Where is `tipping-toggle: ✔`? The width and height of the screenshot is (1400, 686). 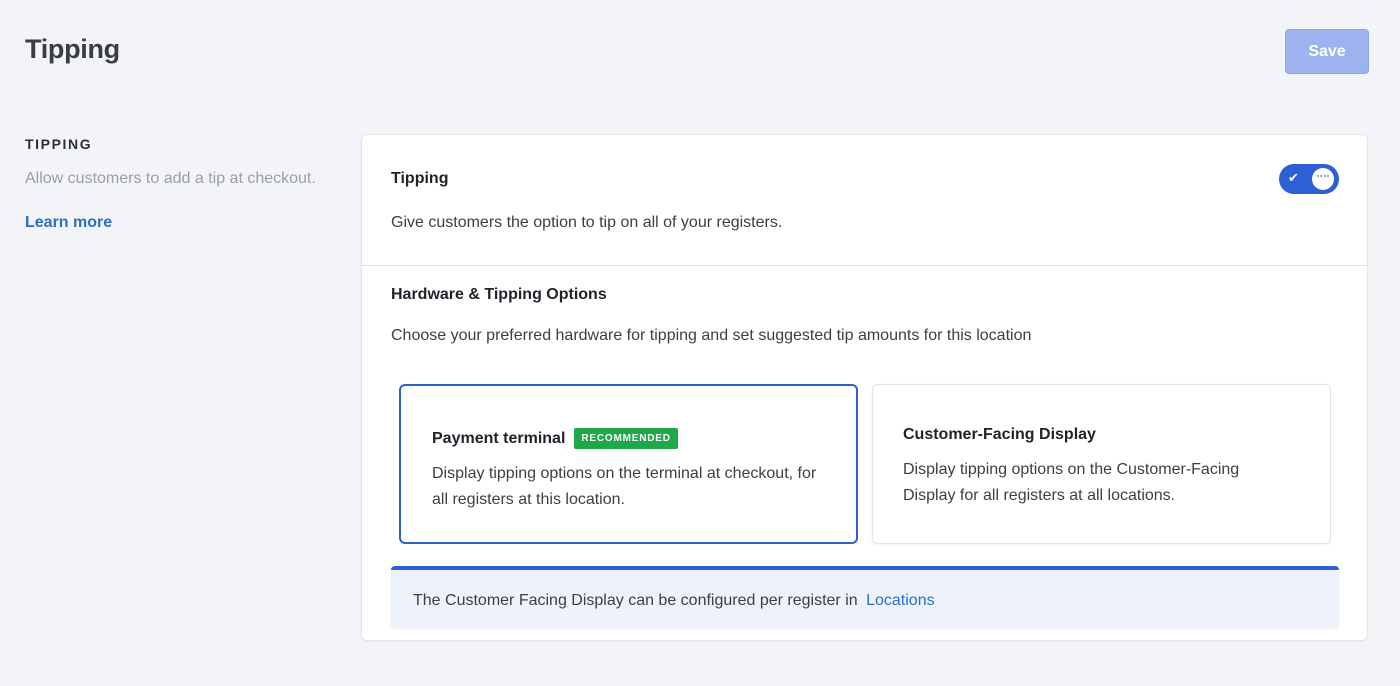
tipping-toggle: ✔ is located at coordinates (1309, 179).